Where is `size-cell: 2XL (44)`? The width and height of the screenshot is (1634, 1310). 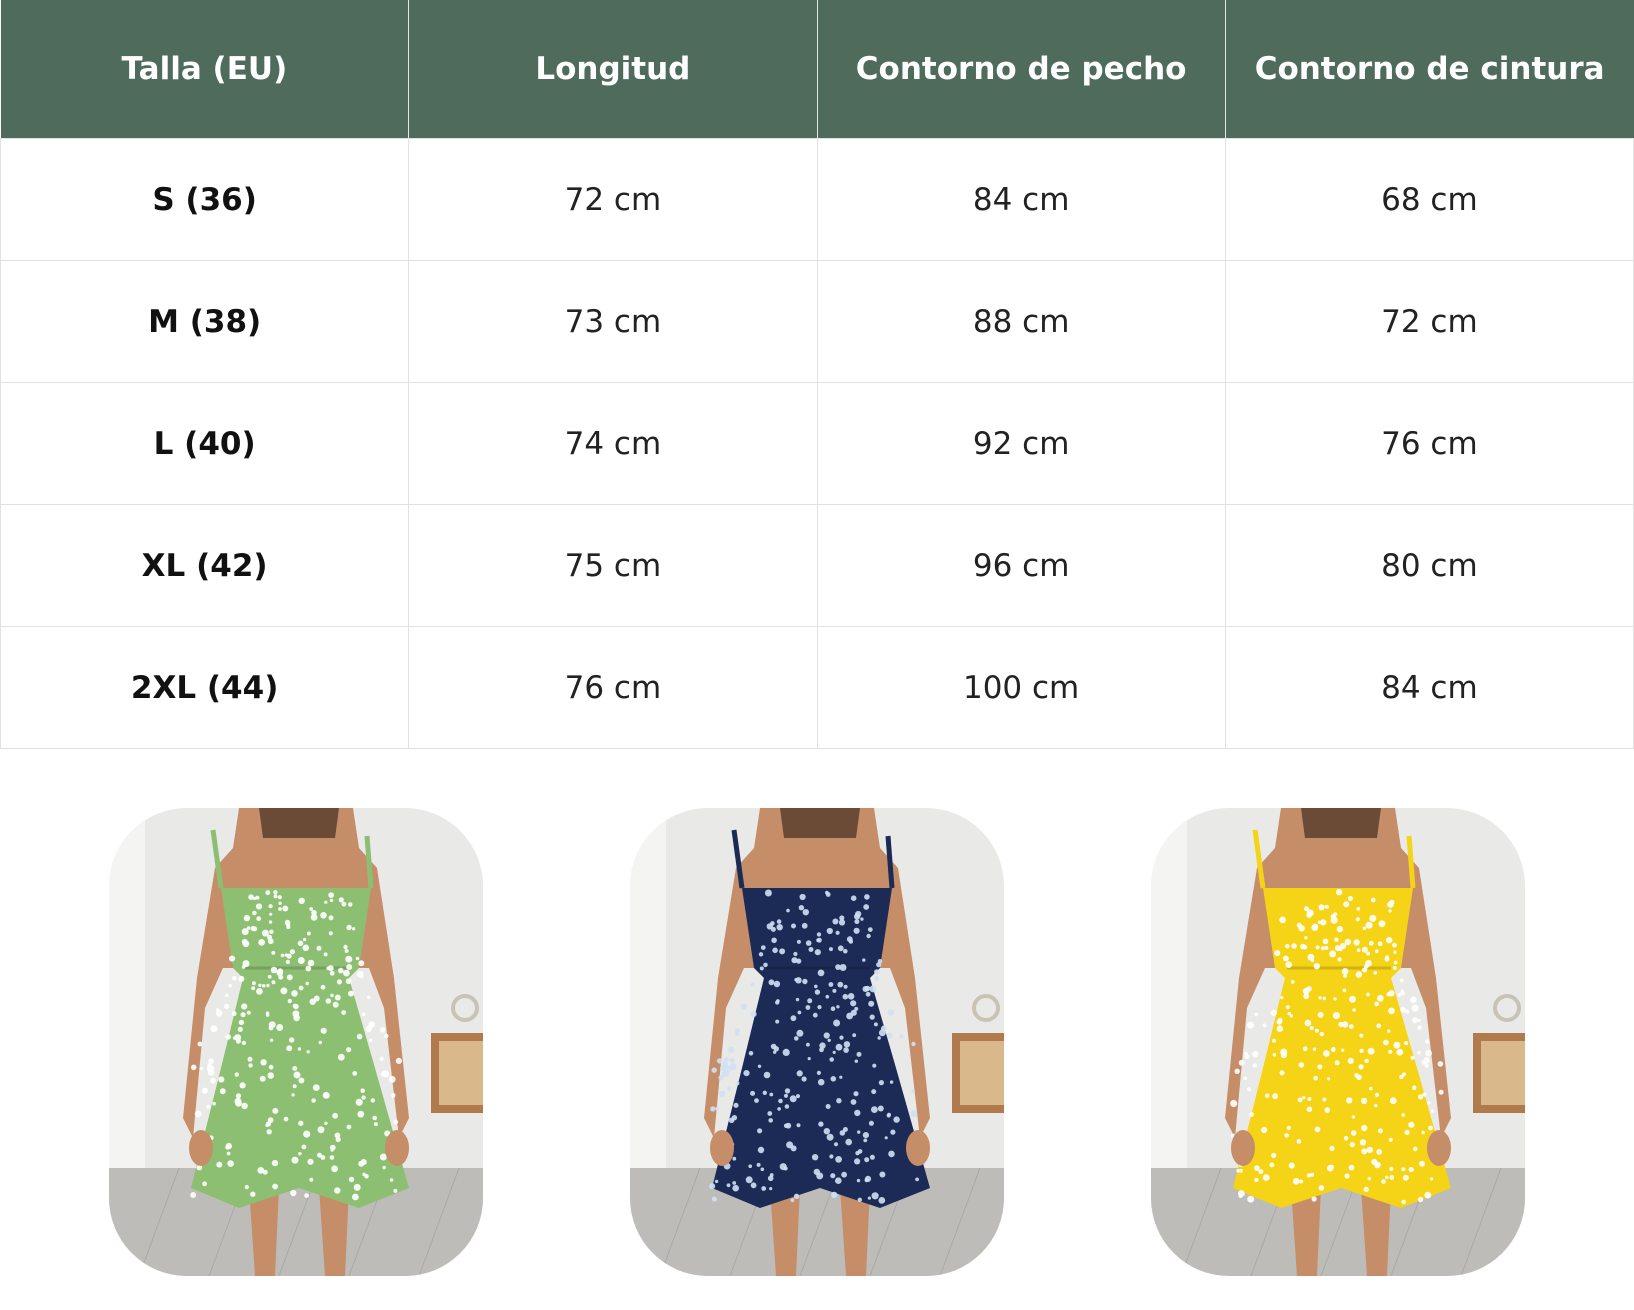 size-cell: 2XL (44) is located at coordinates (205, 687).